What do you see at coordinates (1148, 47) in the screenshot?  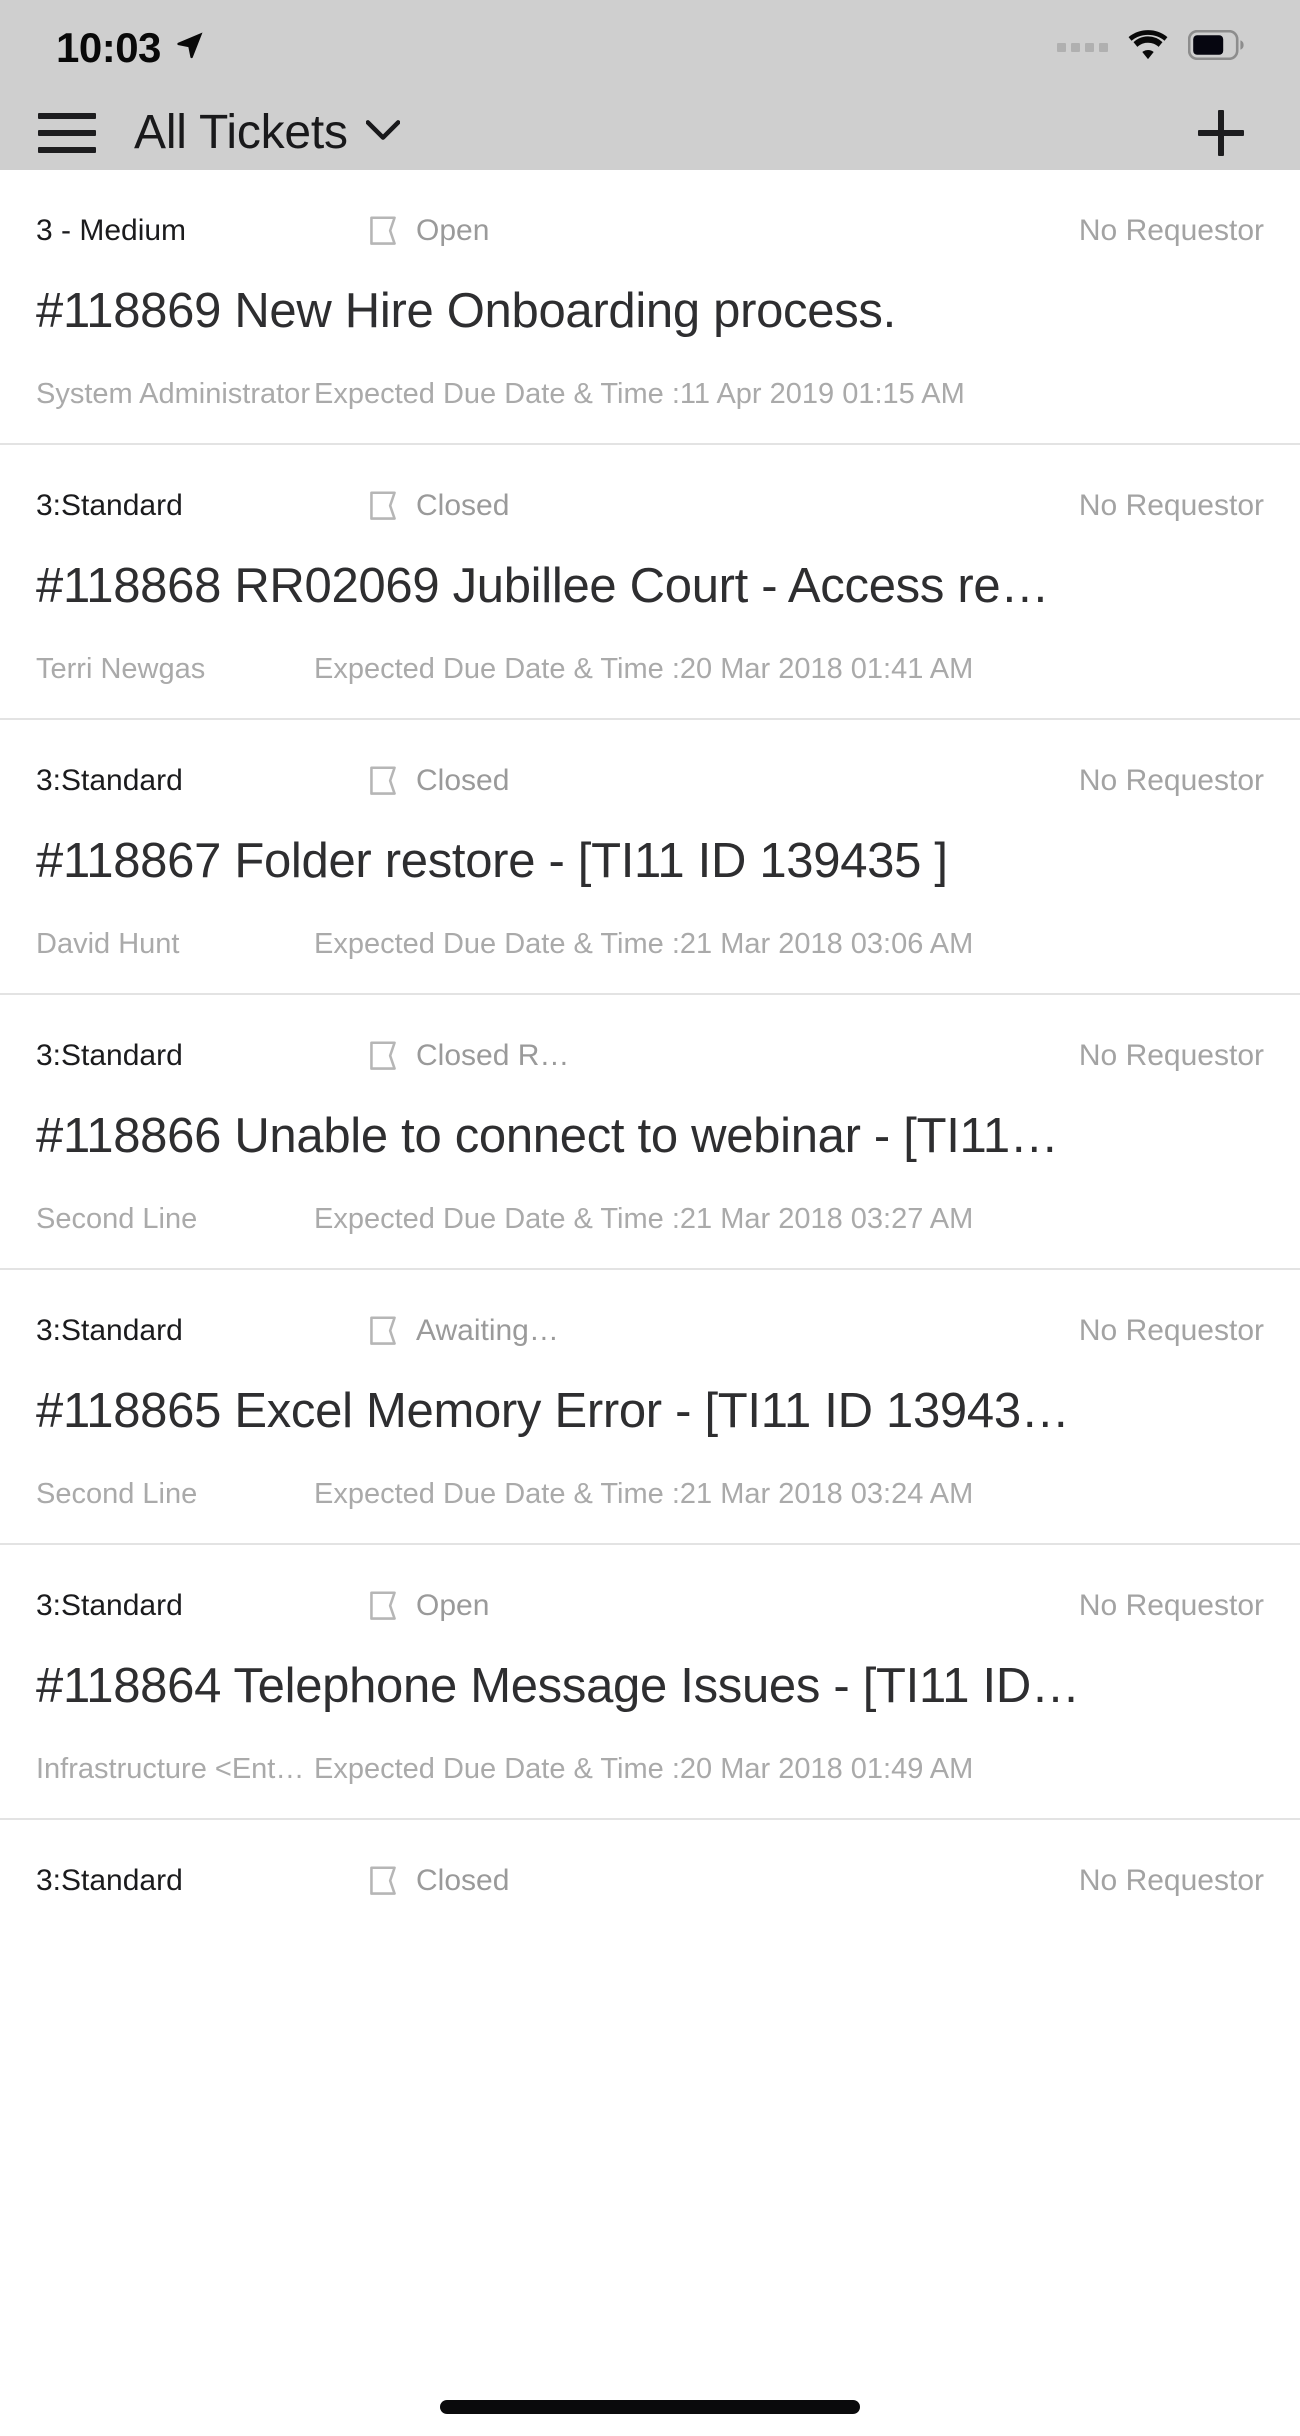 I see `wifi-icon` at bounding box center [1148, 47].